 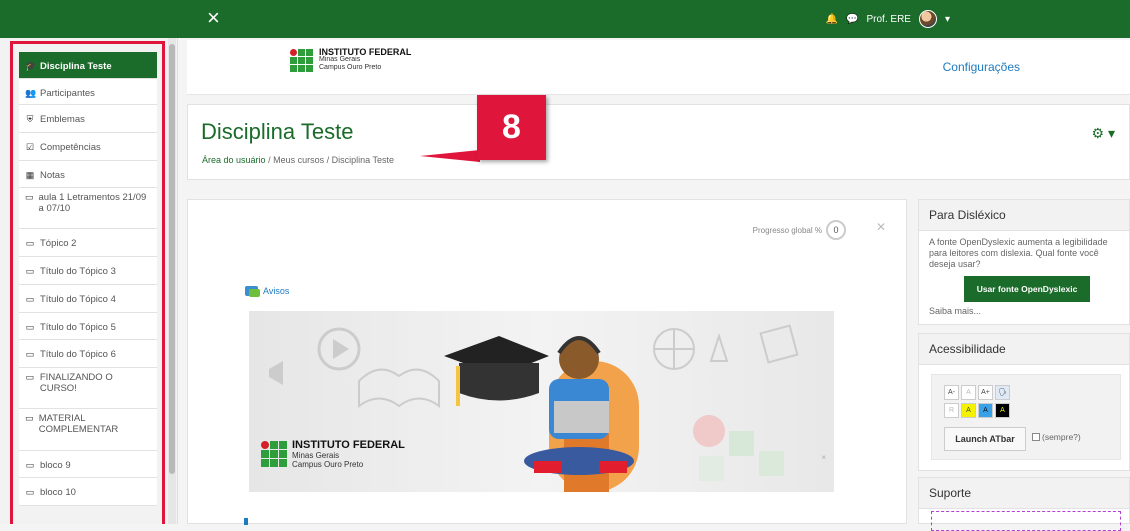 What do you see at coordinates (274, 454) in the screenshot?
I see `banner-logo-mark` at bounding box center [274, 454].